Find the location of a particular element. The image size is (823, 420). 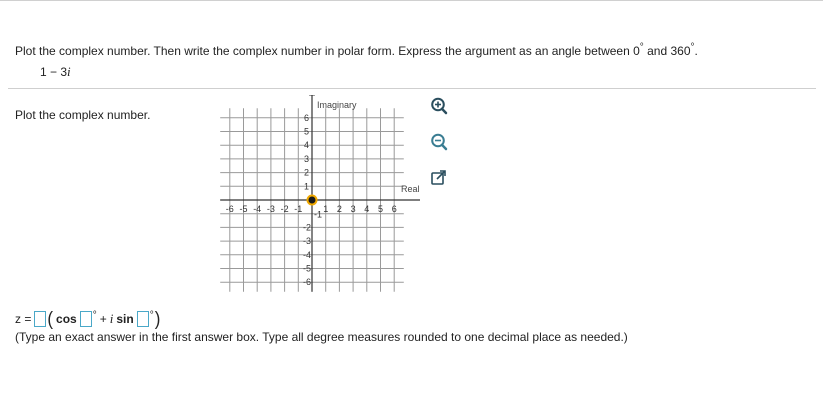

y-tick-label: 2 is located at coordinates (306, 173).